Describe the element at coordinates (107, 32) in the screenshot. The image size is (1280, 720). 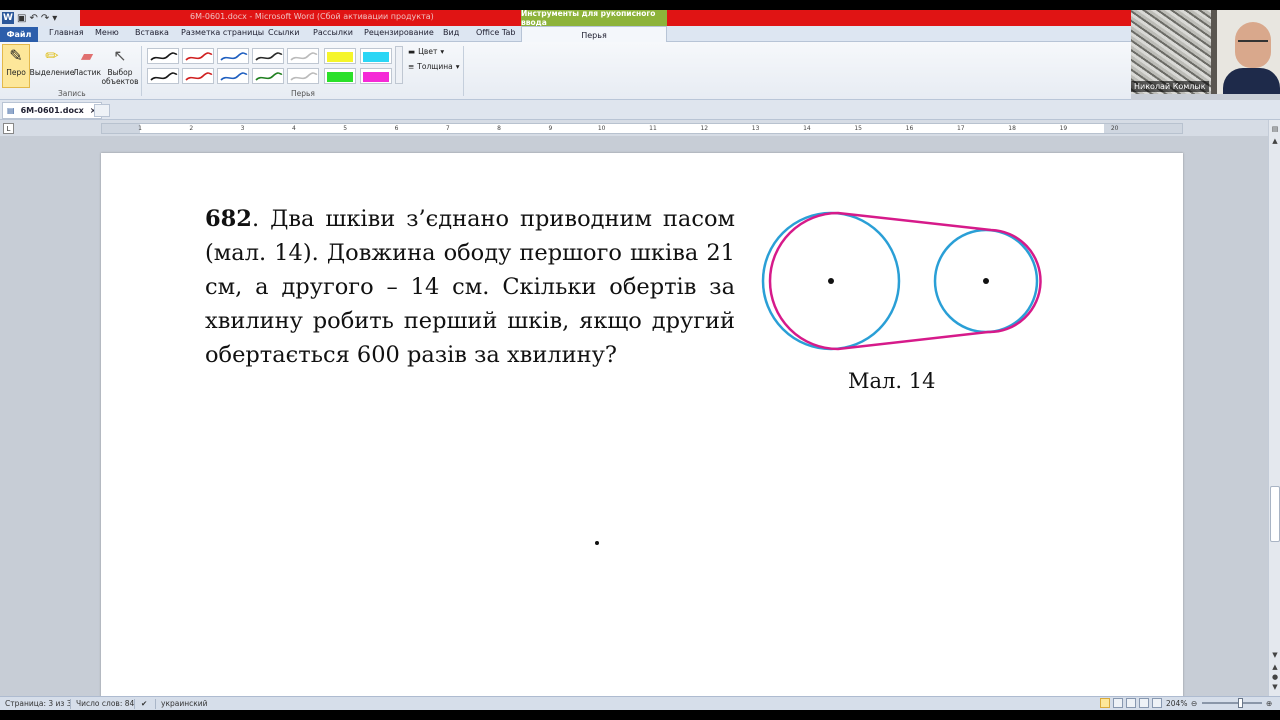
I see `tab-menu: Меню` at that location.